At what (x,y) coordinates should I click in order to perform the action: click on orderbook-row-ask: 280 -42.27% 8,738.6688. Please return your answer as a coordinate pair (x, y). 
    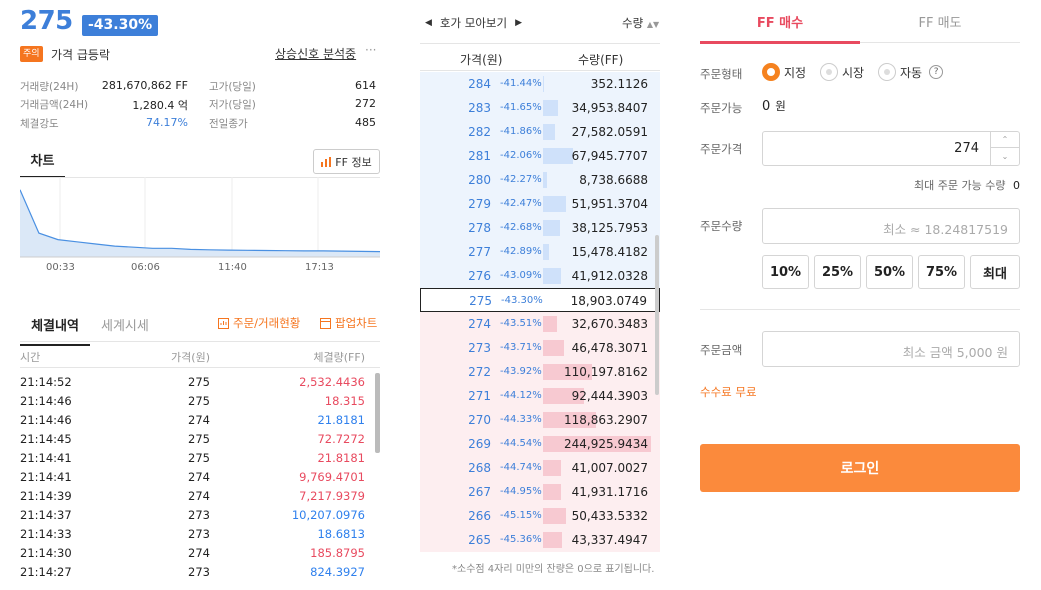
    Looking at the image, I should click on (540, 180).